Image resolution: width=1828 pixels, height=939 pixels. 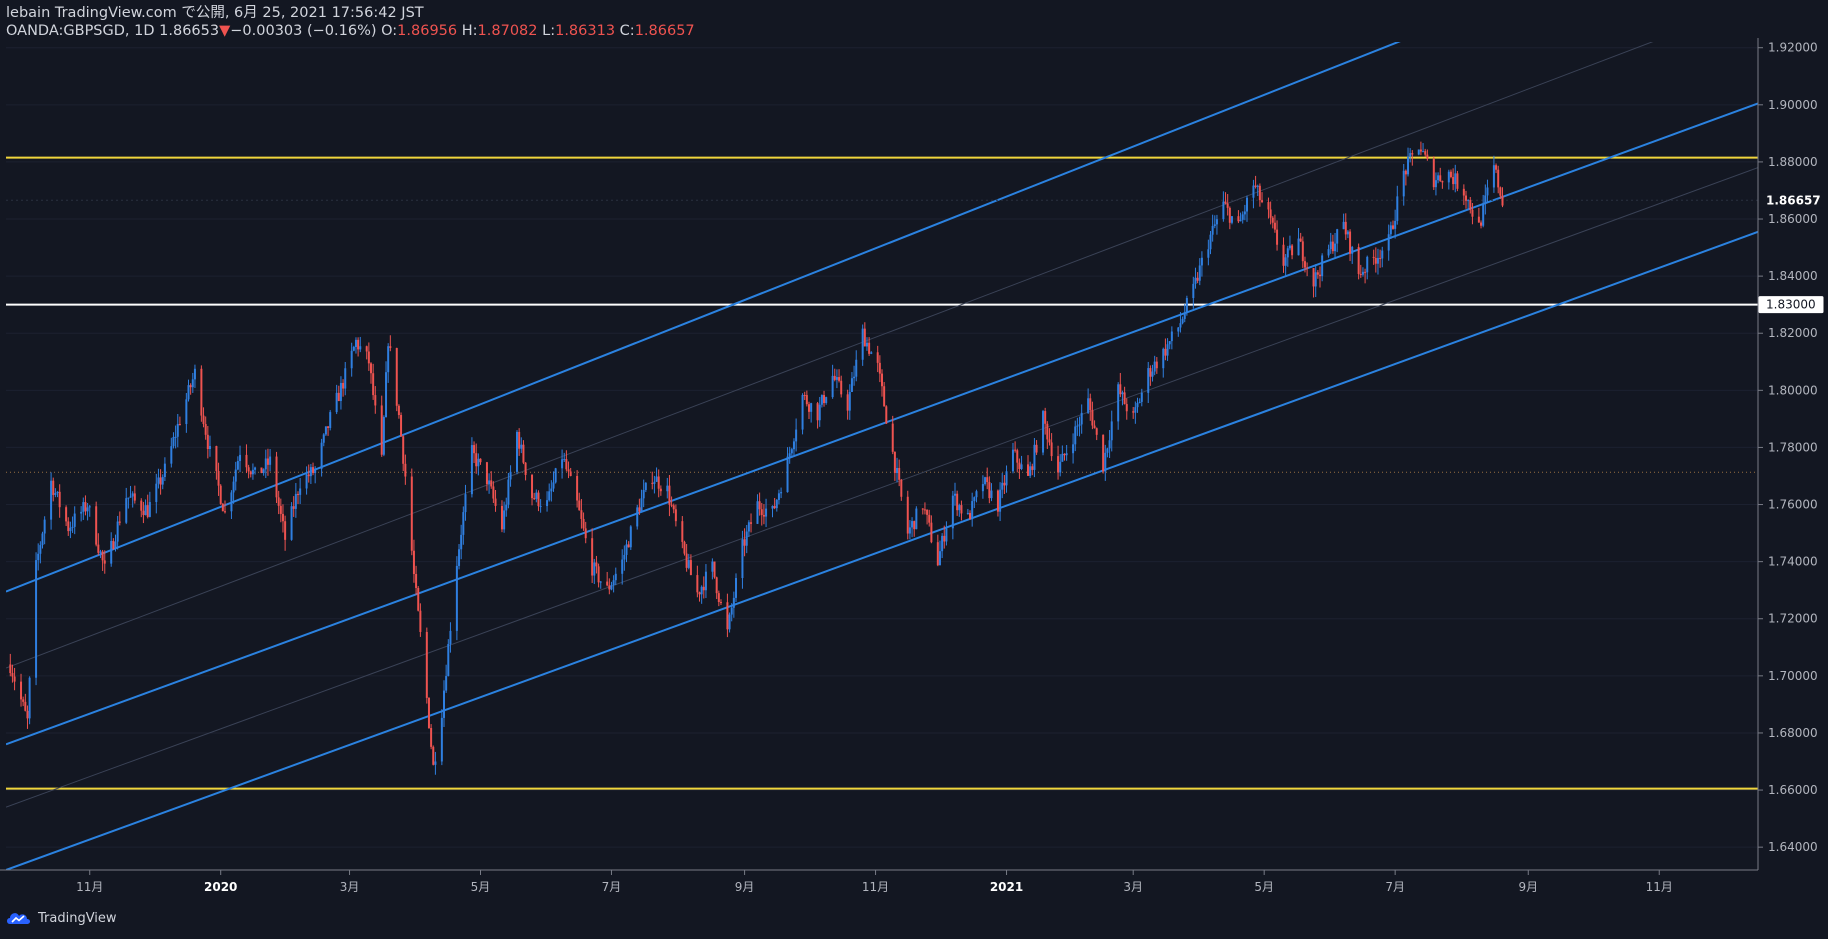 I want to click on footer-brand: TradingView, so click(x=61, y=918).